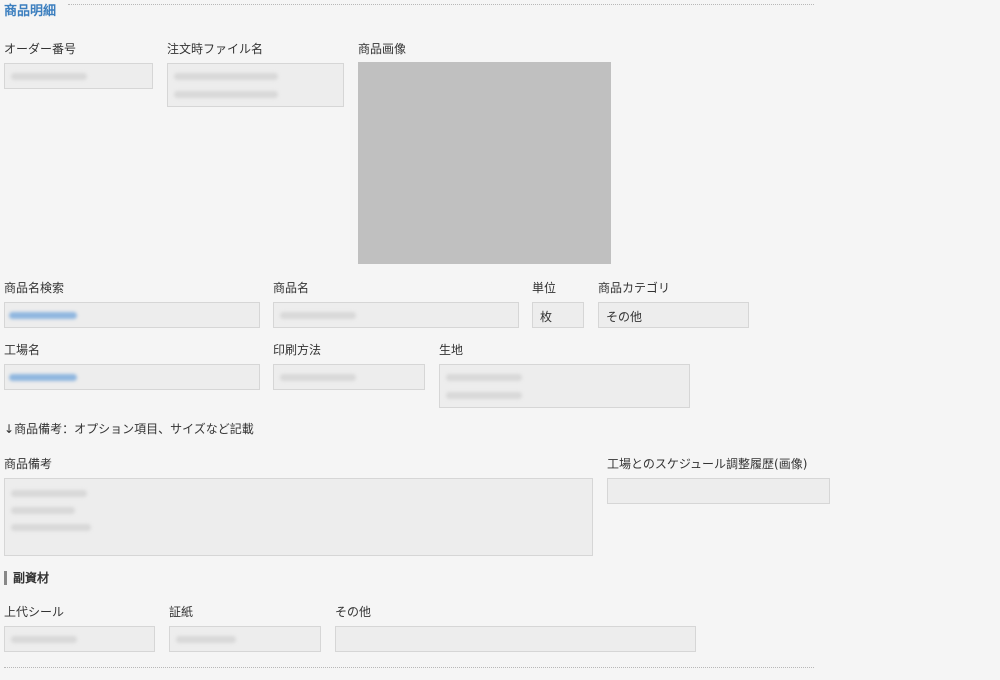  I want to click on product-name-label: 商品名, so click(291, 288).